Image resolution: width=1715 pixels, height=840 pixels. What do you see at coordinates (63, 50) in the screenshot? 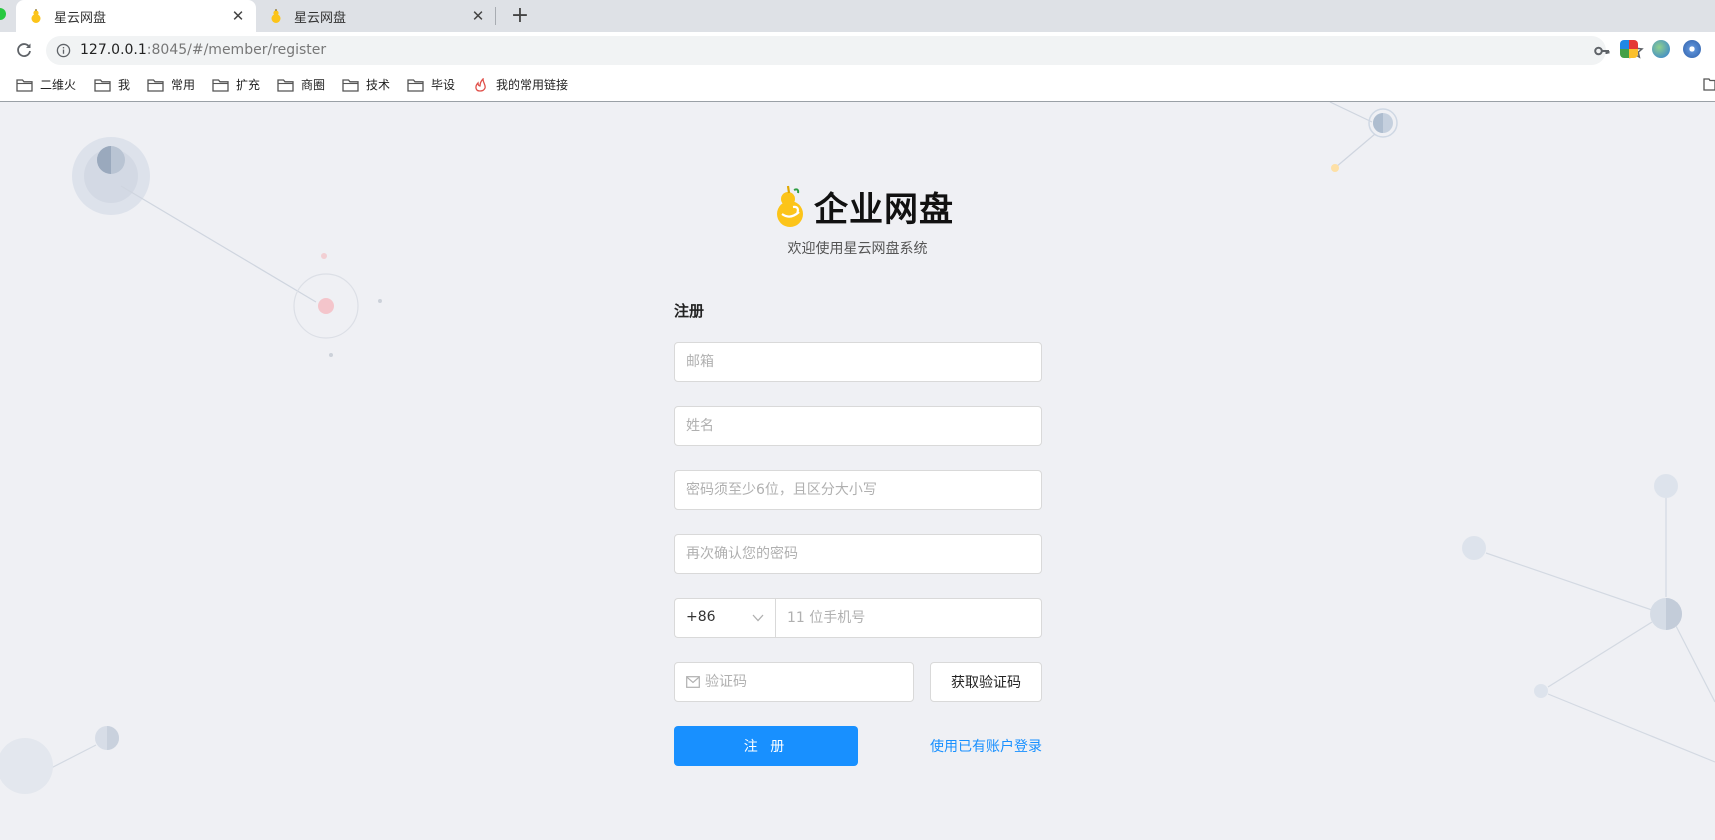
I see `info-icon` at bounding box center [63, 50].